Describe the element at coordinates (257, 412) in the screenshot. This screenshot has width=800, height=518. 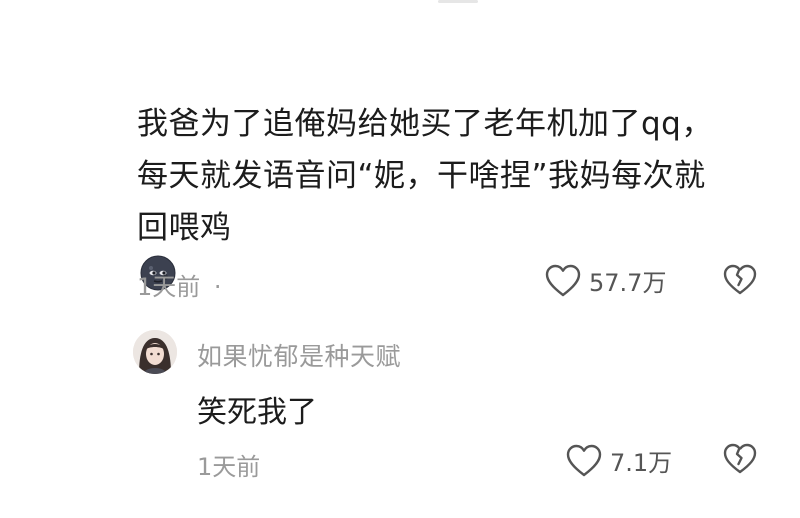
I see `reply-body: 笑死我了` at that location.